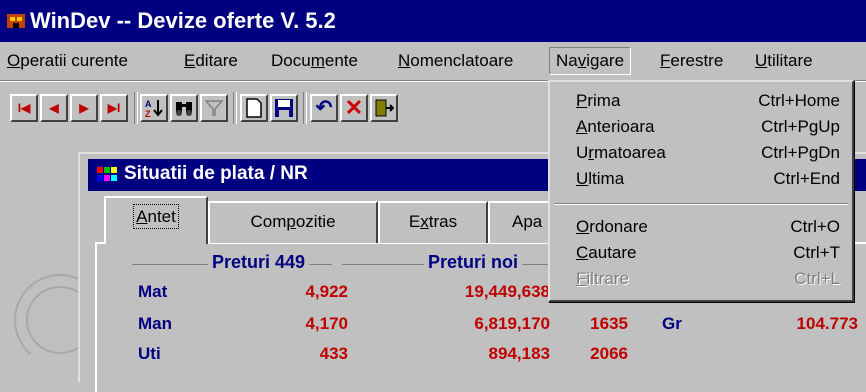 Image resolution: width=866 pixels, height=392 pixels. Describe the element at coordinates (701, 227) in the screenshot. I see `menu-item-ordonare: Ordonare Ctrl+O` at that location.